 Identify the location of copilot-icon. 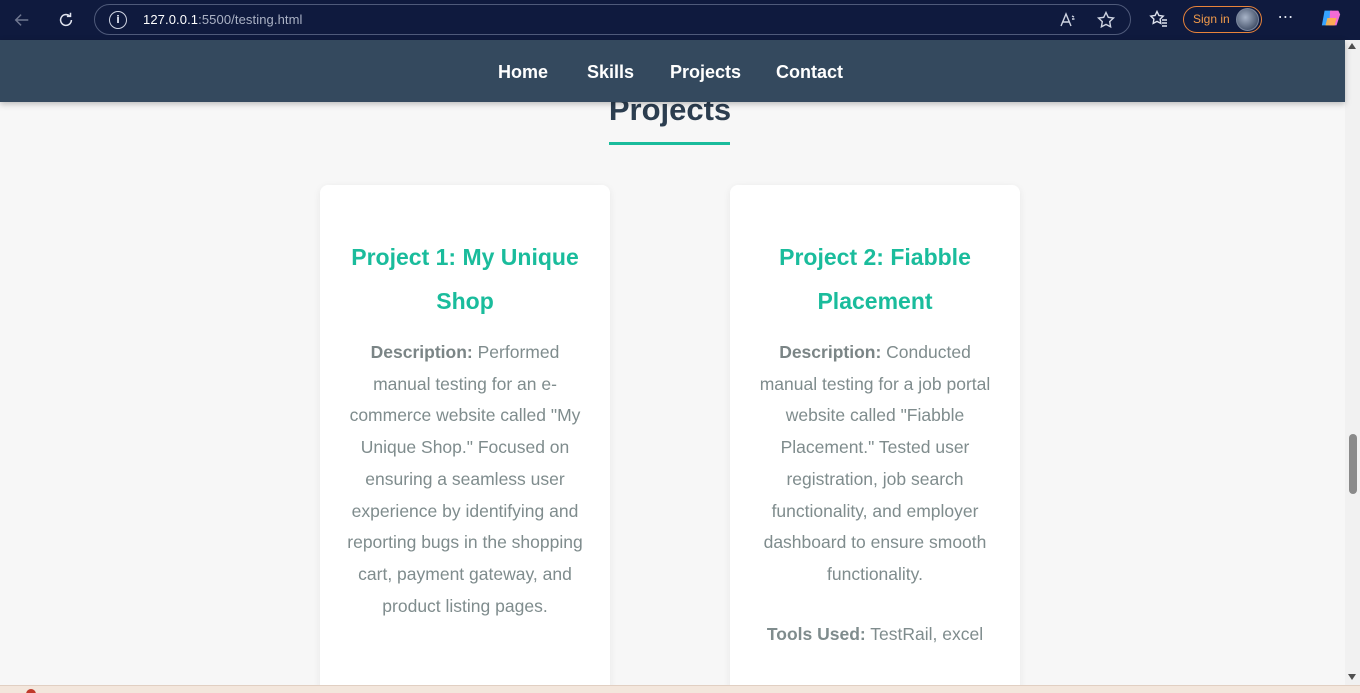
(1331, 18).